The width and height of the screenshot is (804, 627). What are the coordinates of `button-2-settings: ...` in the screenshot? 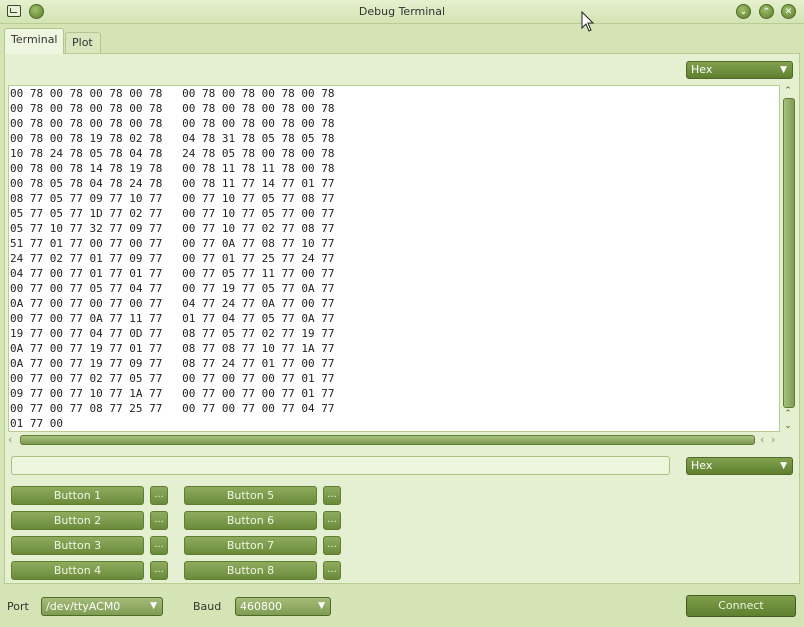 It's located at (159, 520).